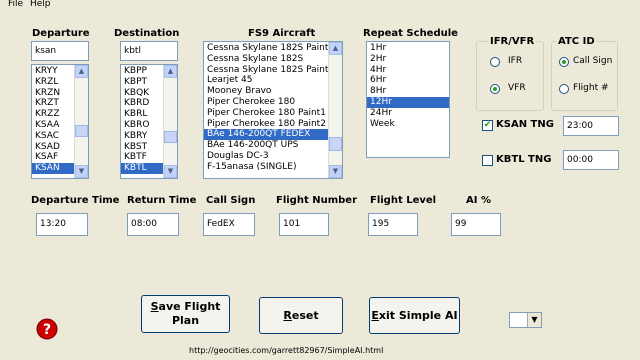 The width and height of the screenshot is (640, 360). What do you see at coordinates (515, 61) in the screenshot?
I see `ifr-radio-label: IFR` at bounding box center [515, 61].